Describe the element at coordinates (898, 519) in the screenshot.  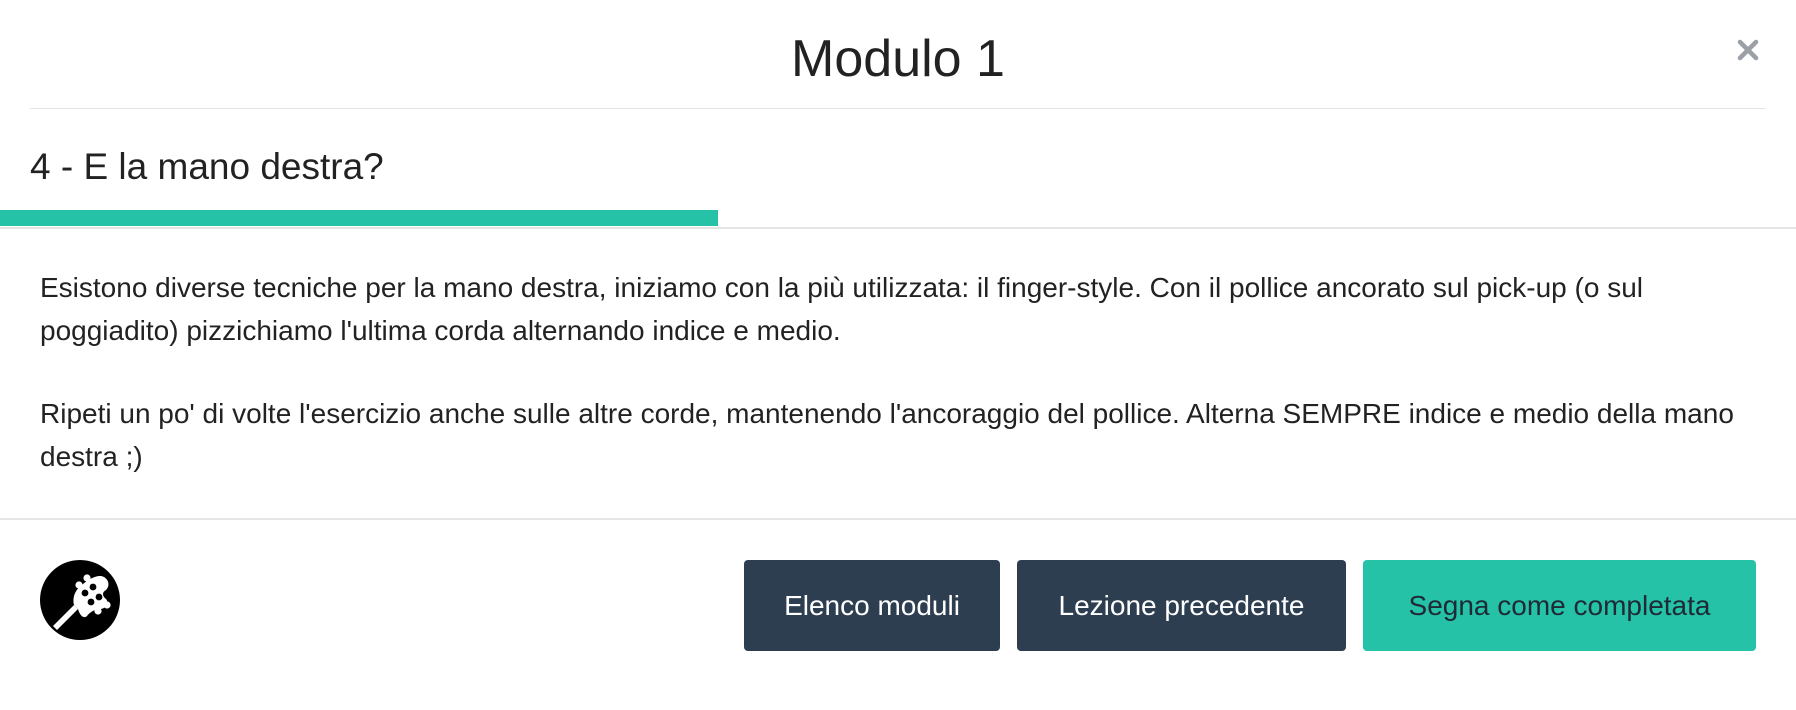
I see `footer-divider` at that location.